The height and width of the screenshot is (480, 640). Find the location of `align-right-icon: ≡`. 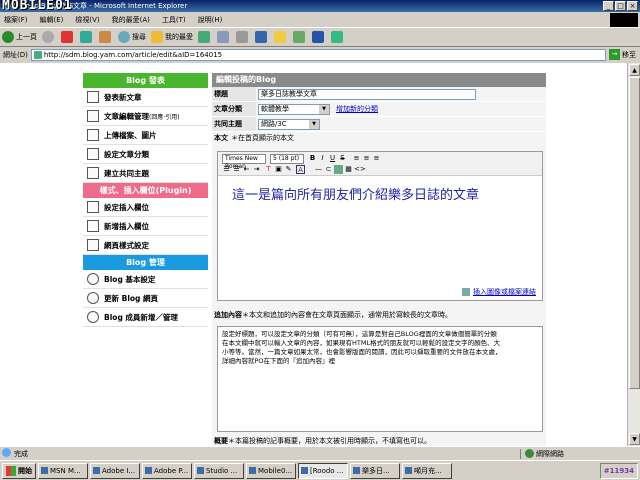

align-right-icon: ≡ is located at coordinates (376, 158).